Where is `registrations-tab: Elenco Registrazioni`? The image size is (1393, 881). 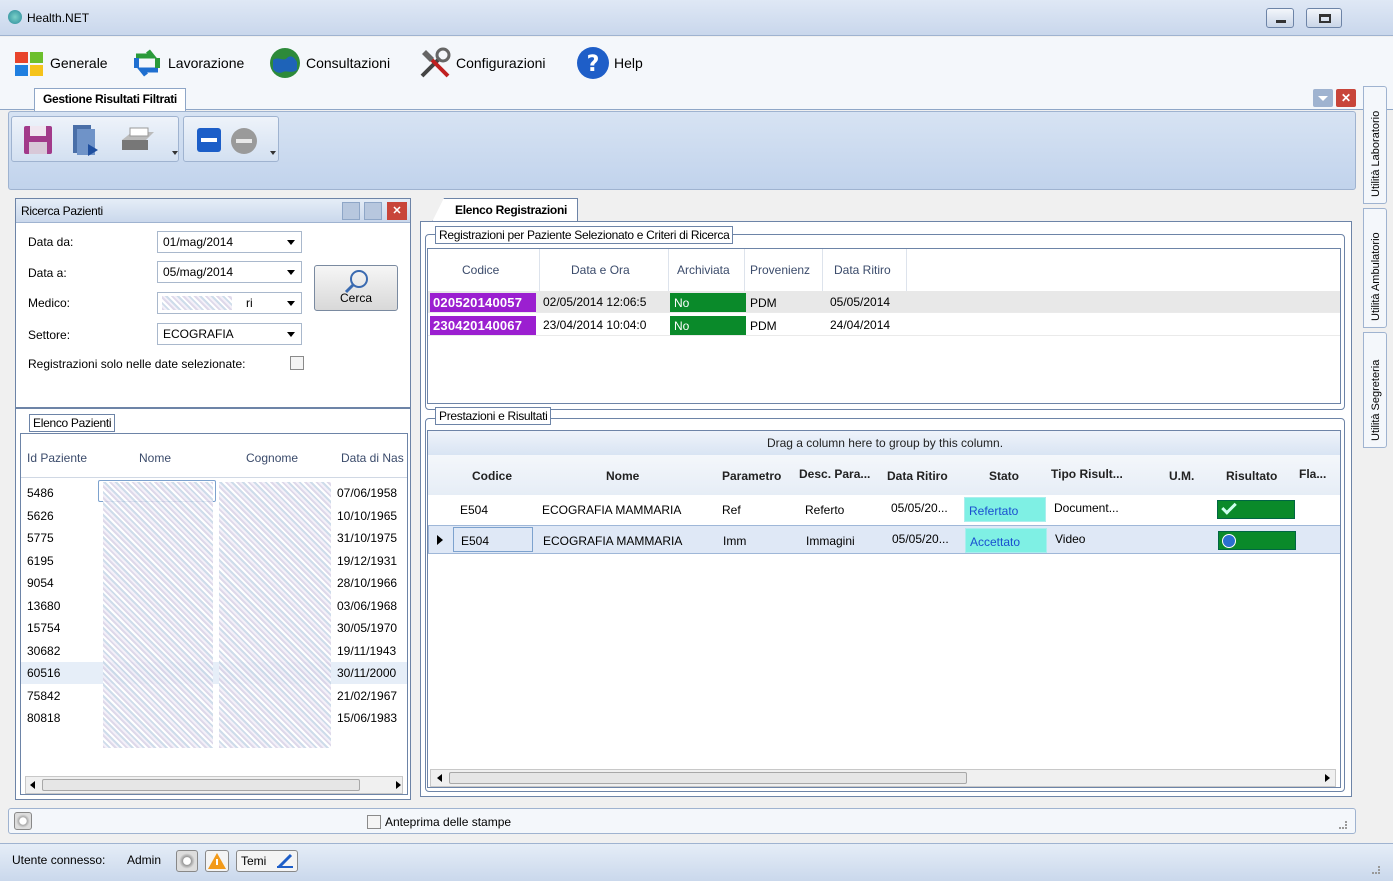 registrations-tab: Elenco Registrazioni is located at coordinates (505, 210).